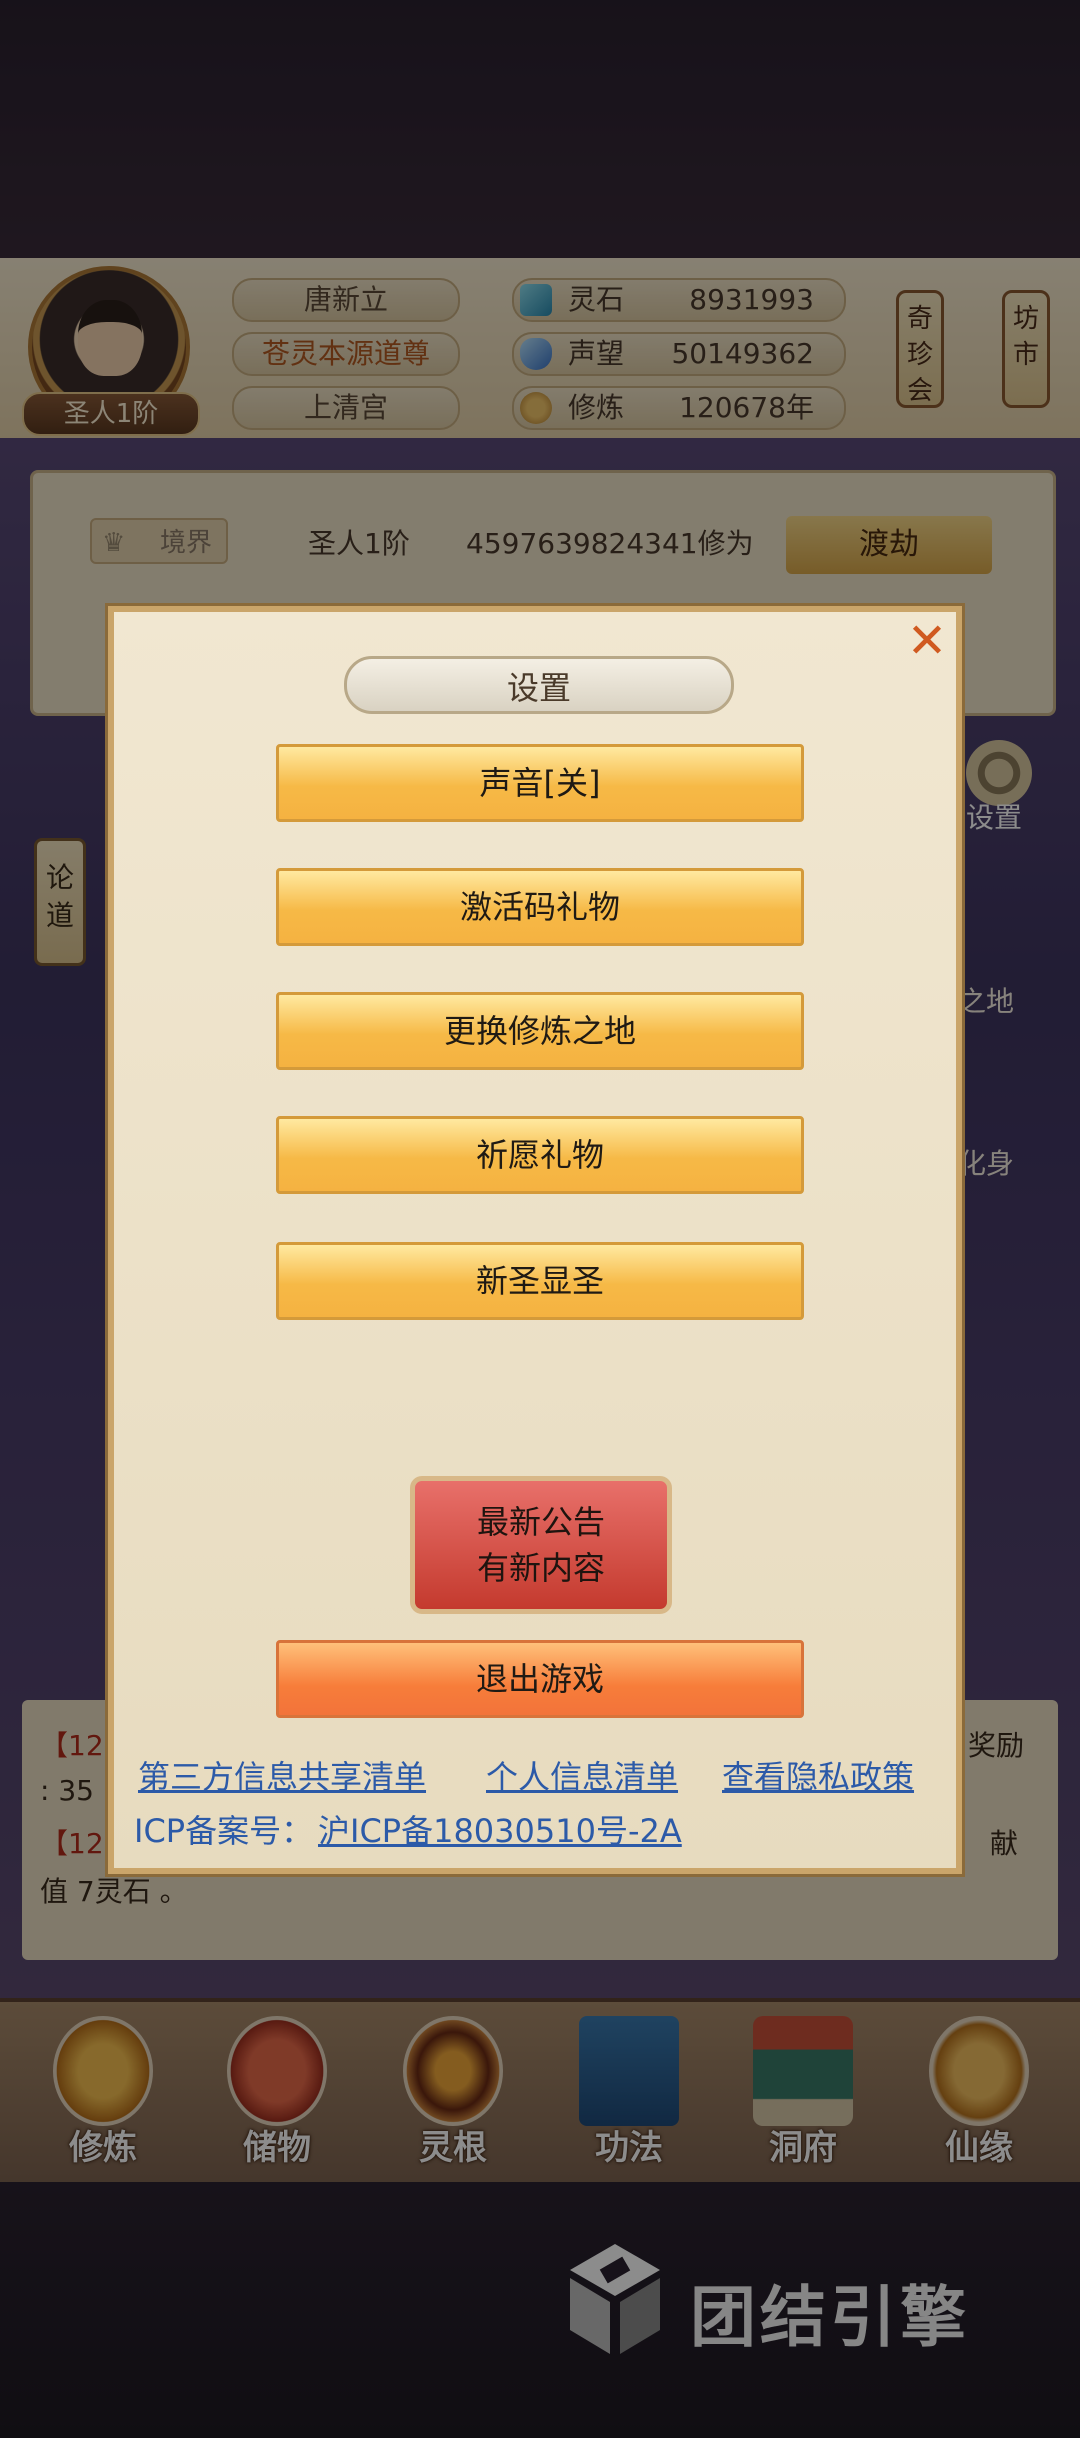 This screenshot has width=1080, height=2438. Describe the element at coordinates (224, 1831) in the screenshot. I see `icp-label: ICP备案号：` at that location.